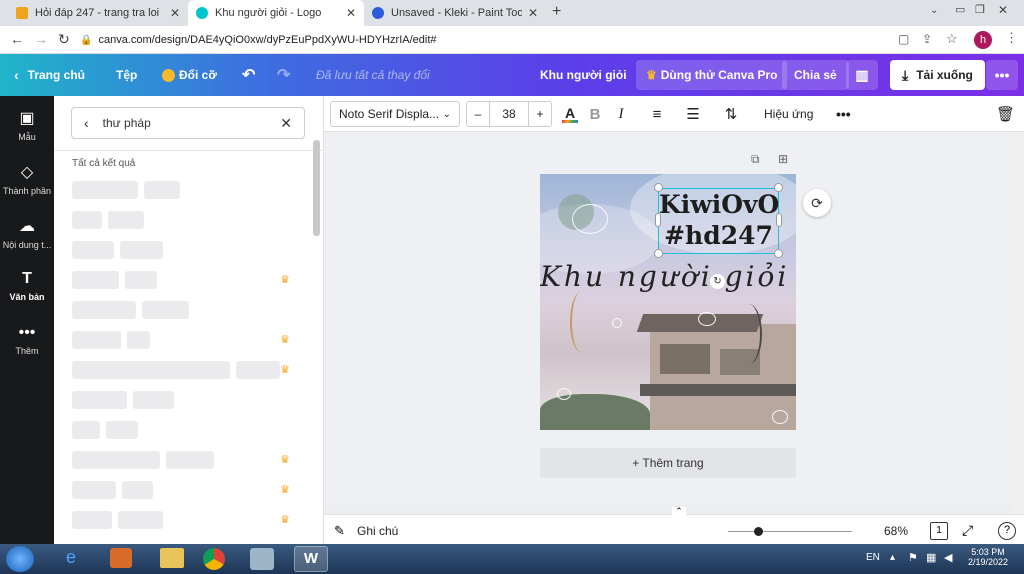 The width and height of the screenshot is (1024, 574). What do you see at coordinates (27, 172) in the screenshot?
I see `elements-icon: ◇` at bounding box center [27, 172].